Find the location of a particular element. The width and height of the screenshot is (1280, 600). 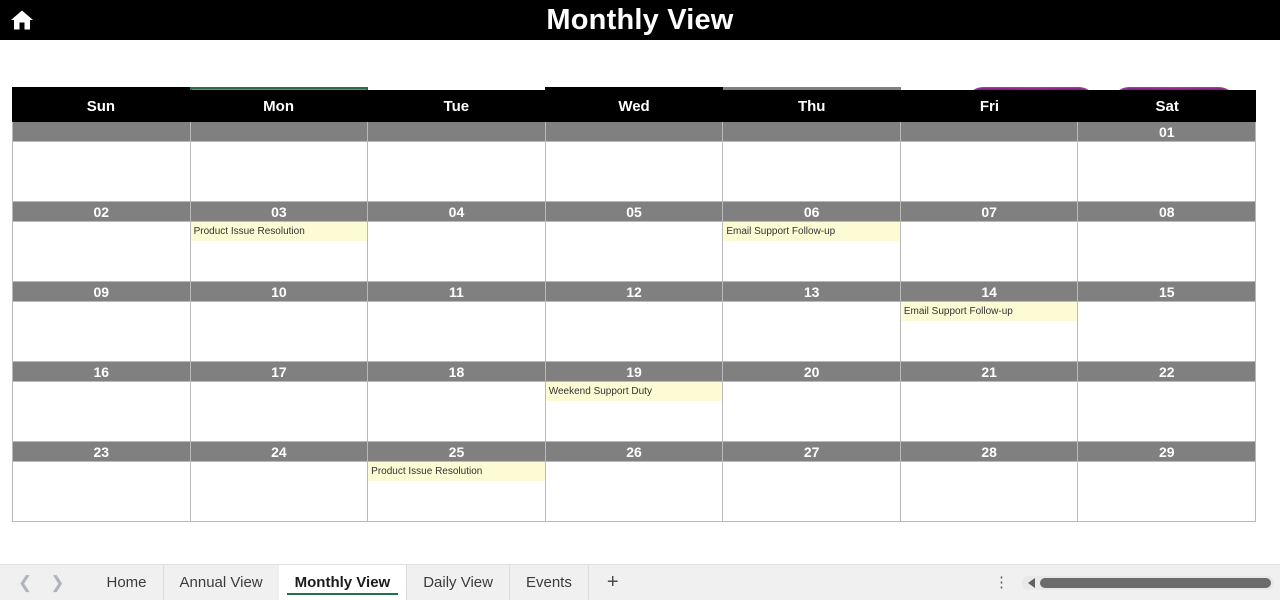

calendar-day-cell: 20 is located at coordinates (812, 402).